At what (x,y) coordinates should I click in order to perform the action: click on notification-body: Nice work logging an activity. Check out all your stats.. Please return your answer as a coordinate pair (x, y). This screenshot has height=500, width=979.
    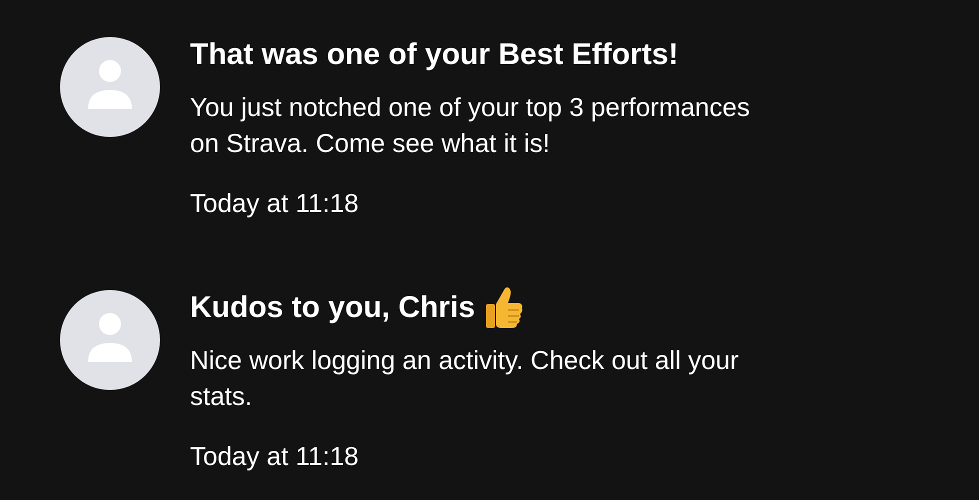
    Looking at the image, I should click on (465, 378).